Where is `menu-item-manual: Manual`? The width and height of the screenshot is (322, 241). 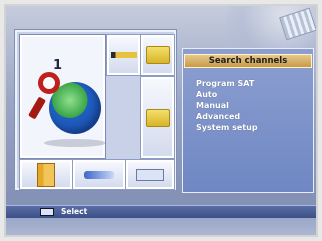 menu-item-manual: Manual is located at coordinates (252, 105).